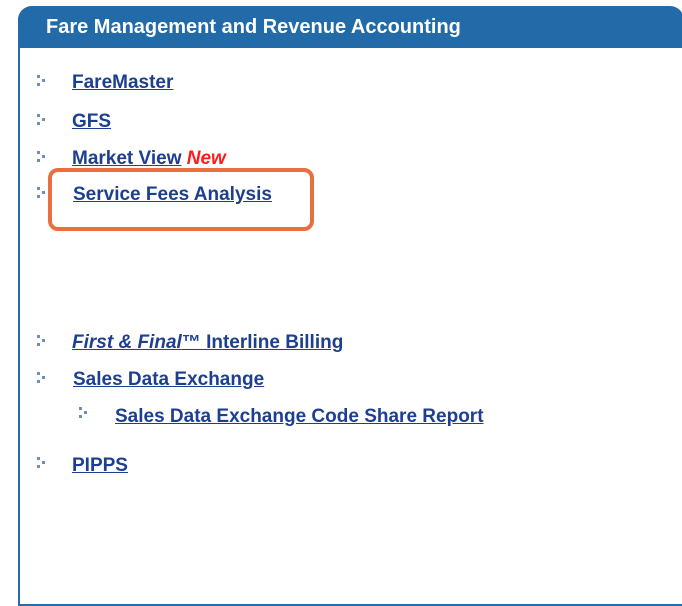 Image resolution: width=682 pixels, height=606 pixels. Describe the element at coordinates (262, 342) in the screenshot. I see `interline-billing-label: ™ Interline Billing` at that location.